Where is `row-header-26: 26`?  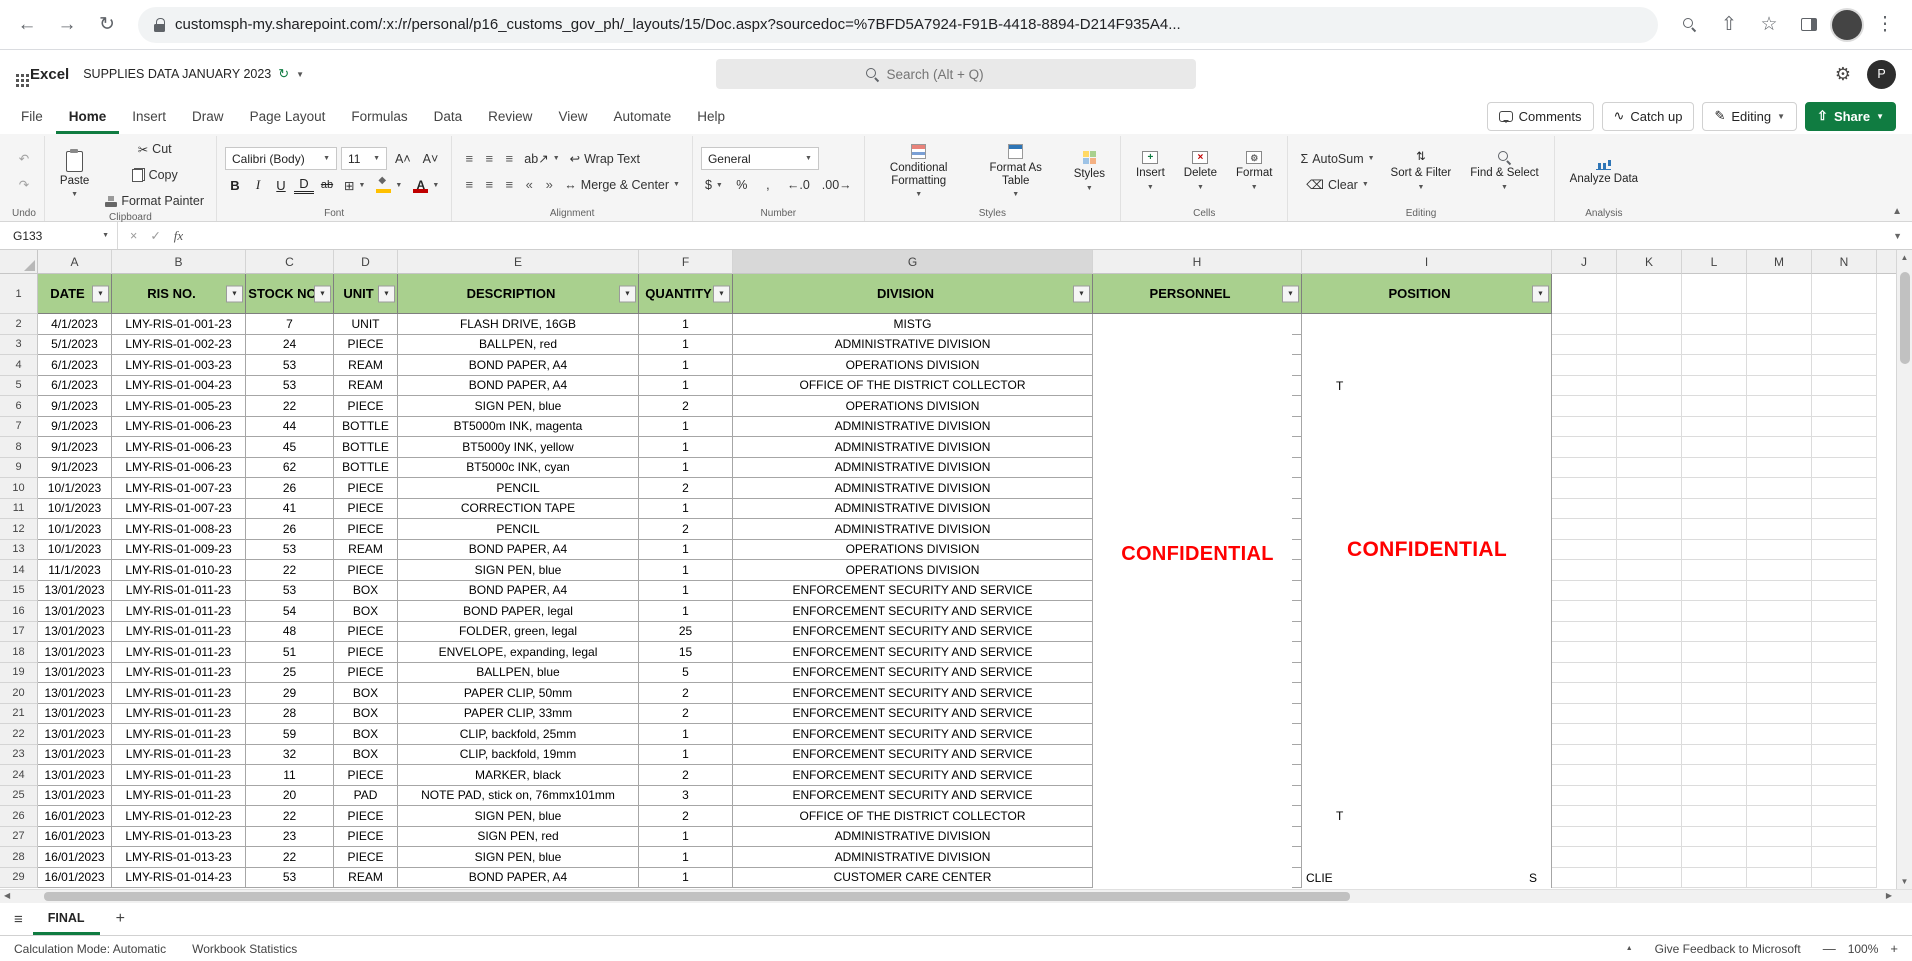
row-header-26: 26 is located at coordinates (19, 816).